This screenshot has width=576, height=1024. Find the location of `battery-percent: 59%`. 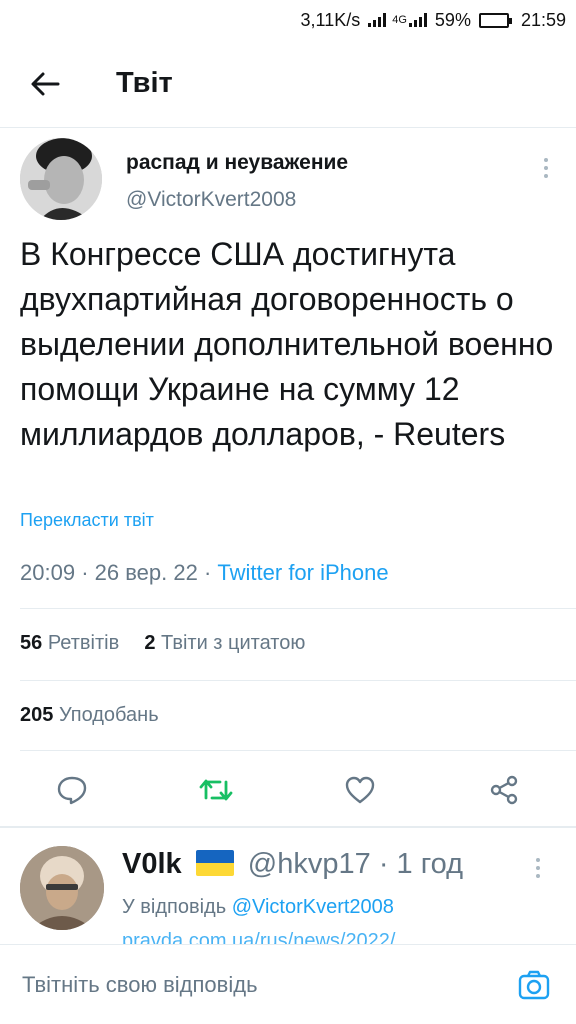

battery-percent: 59% is located at coordinates (452, 19).